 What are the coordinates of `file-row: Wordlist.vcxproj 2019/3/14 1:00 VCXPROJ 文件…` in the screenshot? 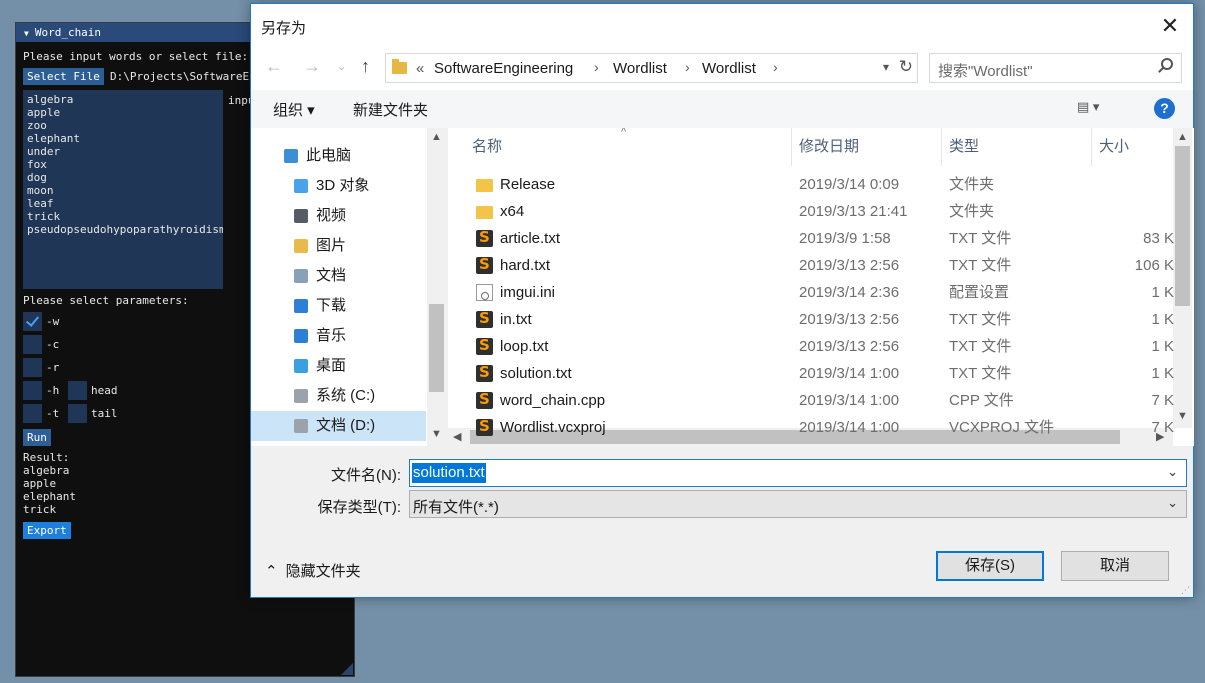 It's located at (811, 427).